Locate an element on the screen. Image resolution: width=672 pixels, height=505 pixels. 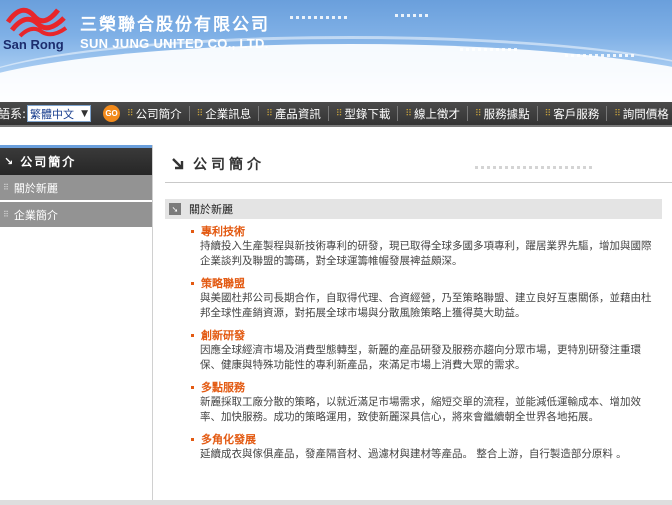
language-select-value: 繁體中文 is located at coordinates (52, 114).